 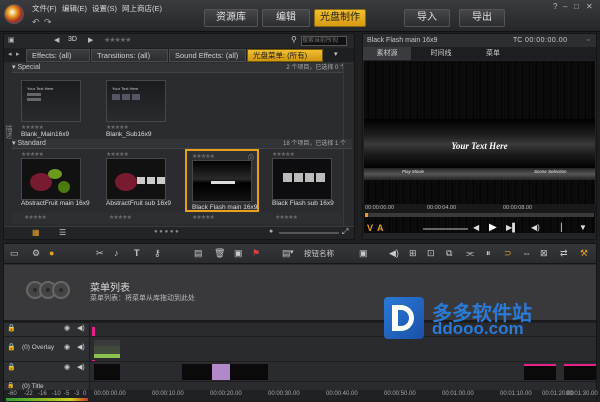 What do you see at coordinates (431, 253) in the screenshot?
I see `grid-icon: ⊡` at bounding box center [431, 253].